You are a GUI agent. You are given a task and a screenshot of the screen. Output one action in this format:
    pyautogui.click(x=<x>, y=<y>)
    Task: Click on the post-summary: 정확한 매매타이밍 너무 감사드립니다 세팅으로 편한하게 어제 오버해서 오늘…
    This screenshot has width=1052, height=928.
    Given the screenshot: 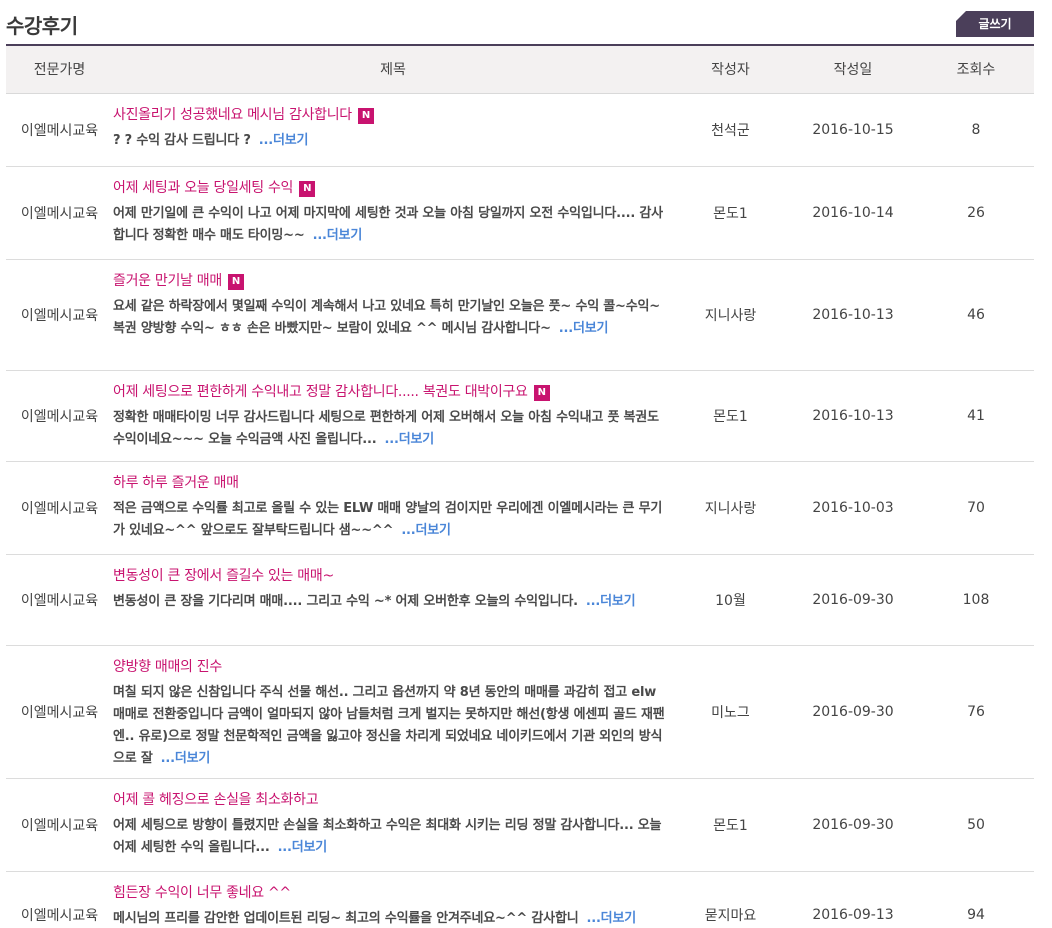 What is the action you would take?
    pyautogui.click(x=389, y=429)
    